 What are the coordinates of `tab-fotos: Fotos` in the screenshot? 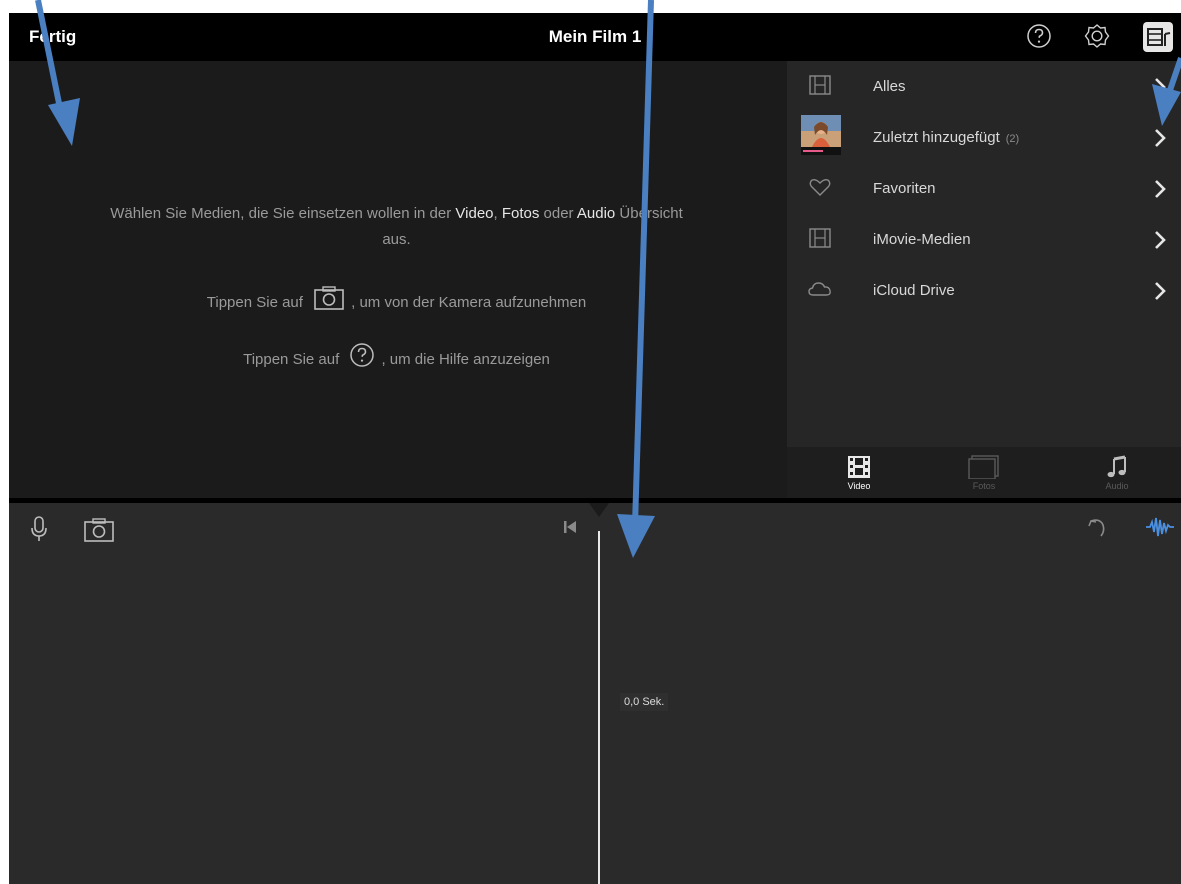 It's located at (984, 472).